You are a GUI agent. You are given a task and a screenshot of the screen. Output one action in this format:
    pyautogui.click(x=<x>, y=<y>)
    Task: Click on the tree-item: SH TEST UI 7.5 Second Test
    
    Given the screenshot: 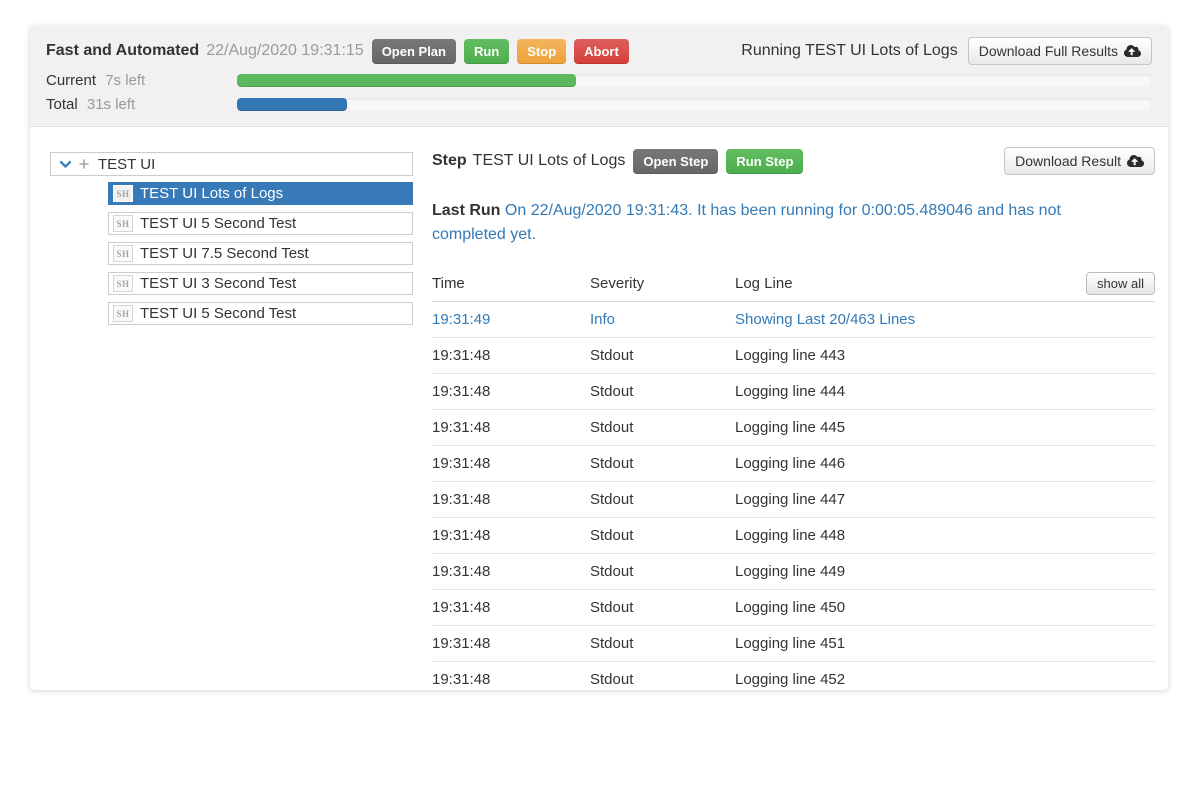 What is the action you would take?
    pyautogui.click(x=260, y=253)
    